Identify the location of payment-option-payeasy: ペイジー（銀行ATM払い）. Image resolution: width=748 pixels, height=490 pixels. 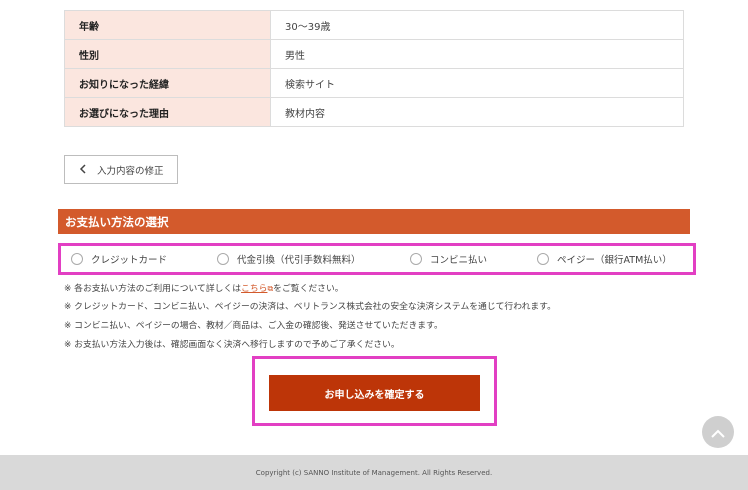
(604, 259).